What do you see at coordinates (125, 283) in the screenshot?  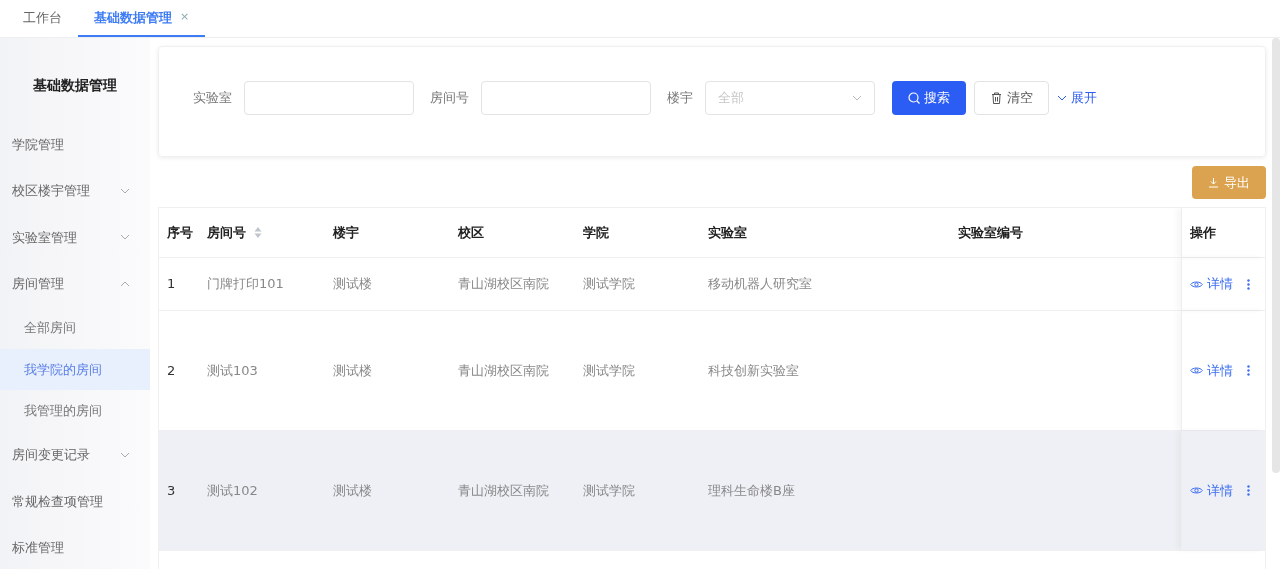 I see `chevron-up-icon` at bounding box center [125, 283].